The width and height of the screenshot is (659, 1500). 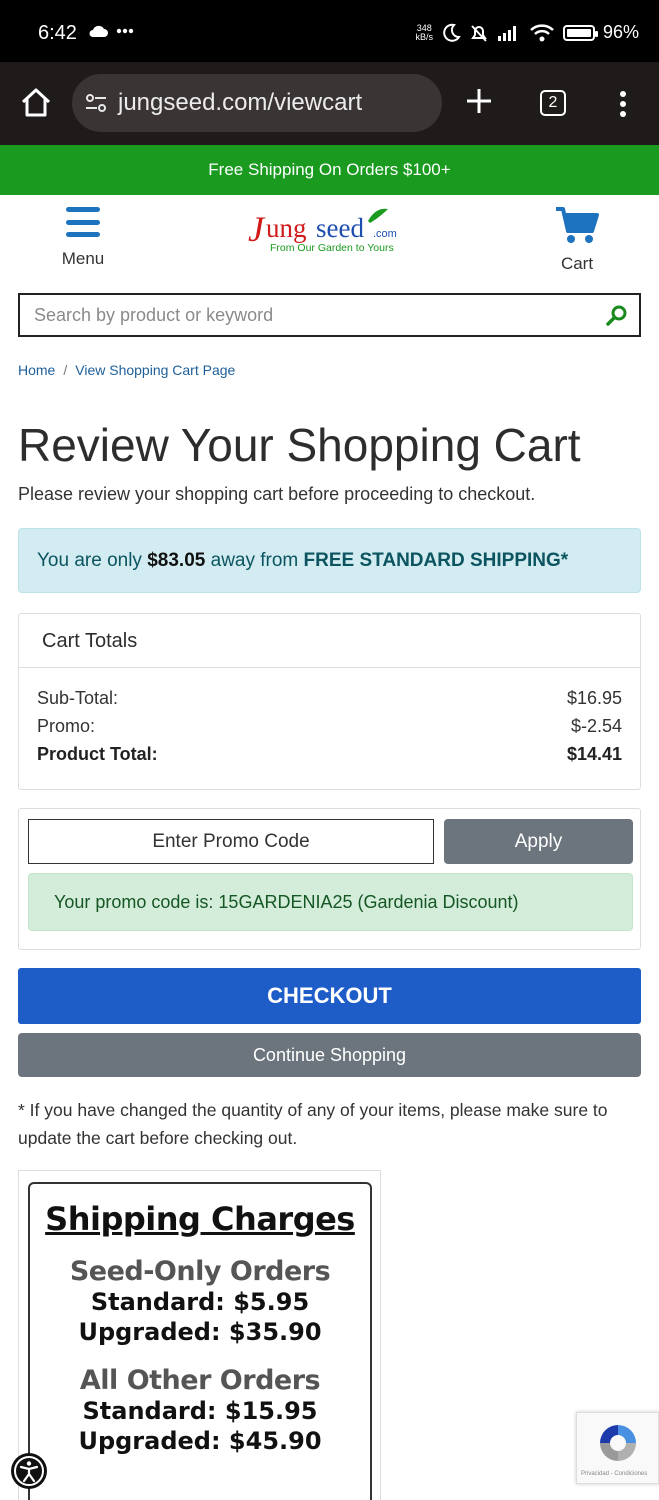 I want to click on network-speed: 348 kB/s, so click(x=424, y=32).